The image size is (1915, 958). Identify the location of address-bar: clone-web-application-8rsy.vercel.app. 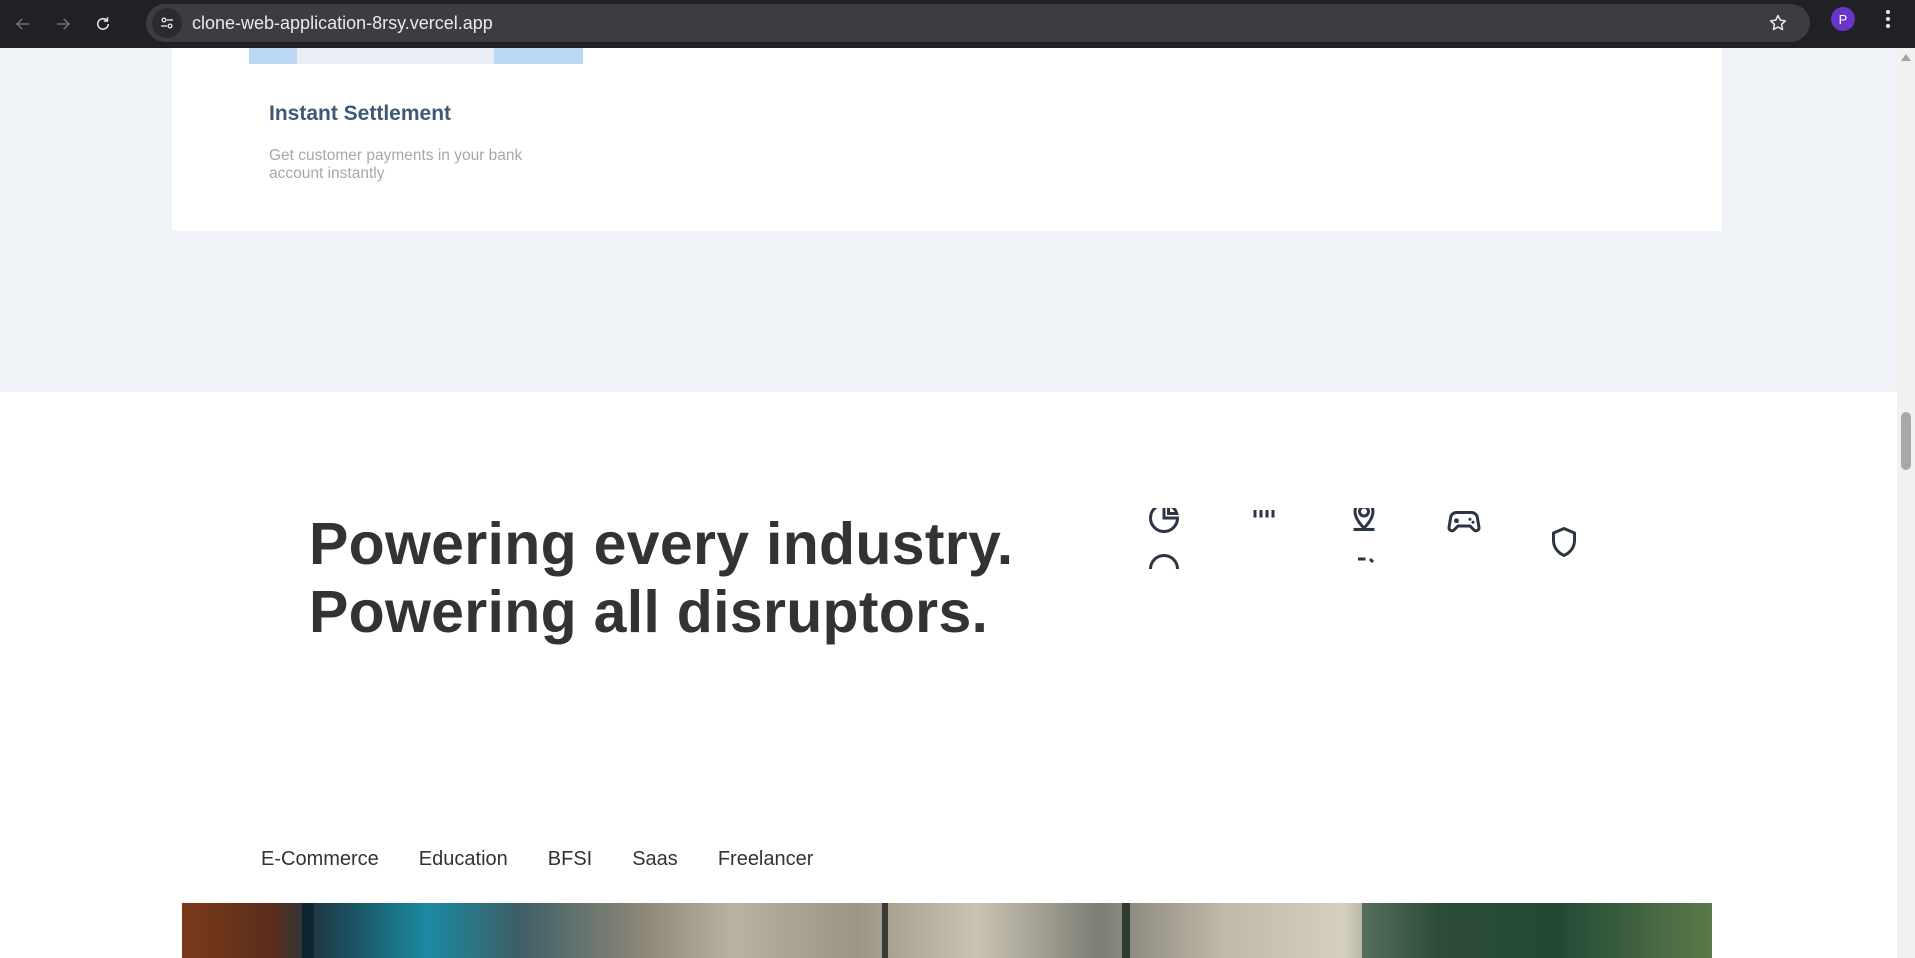
(978, 23).